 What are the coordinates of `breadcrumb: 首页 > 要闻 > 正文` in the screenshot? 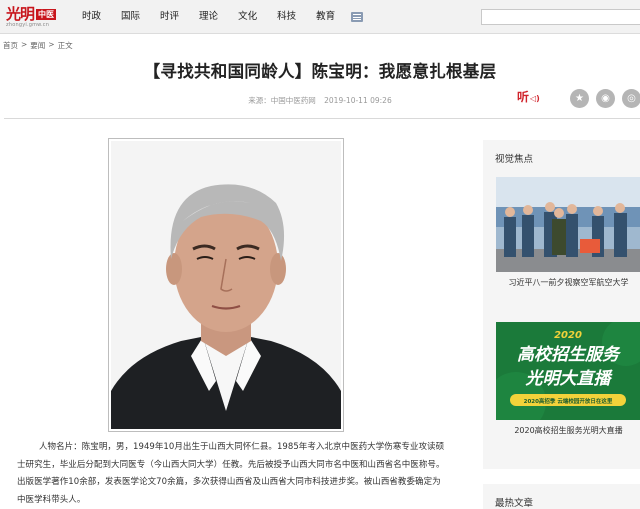 It's located at (39, 45).